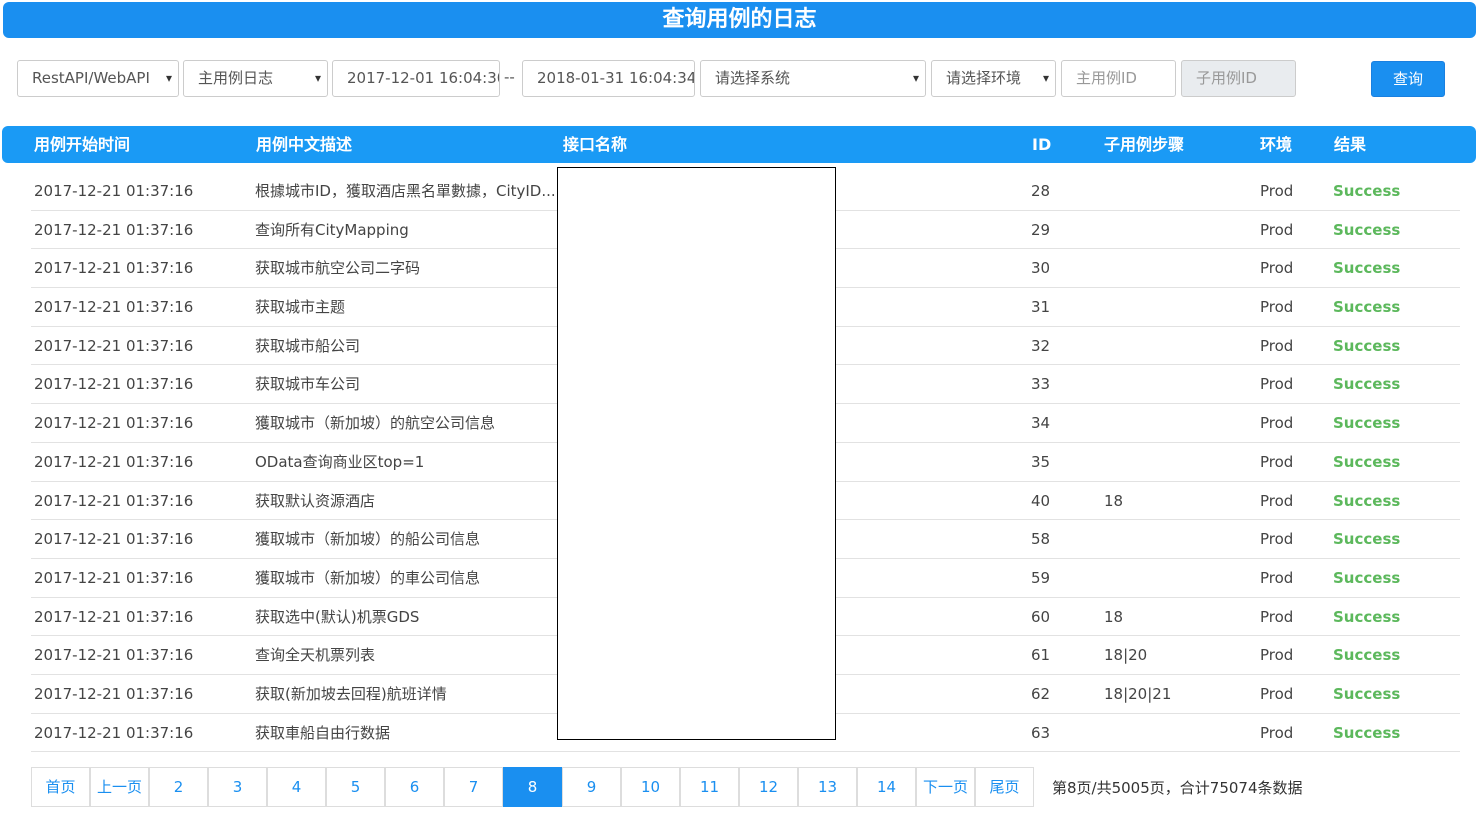 This screenshot has height=813, width=1480. Describe the element at coordinates (595, 144) in the screenshot. I see `header-api-name: 接口名称` at that location.